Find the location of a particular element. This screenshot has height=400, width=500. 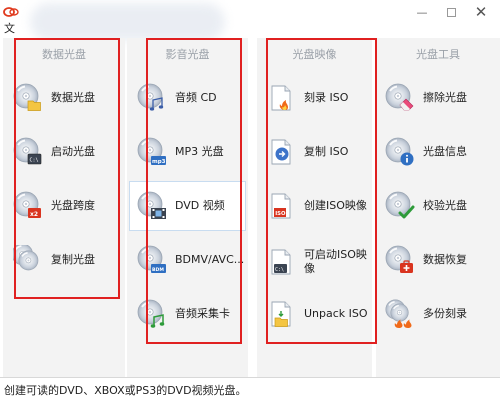

disc-boot-icon: C:\ is located at coordinates (27, 151).